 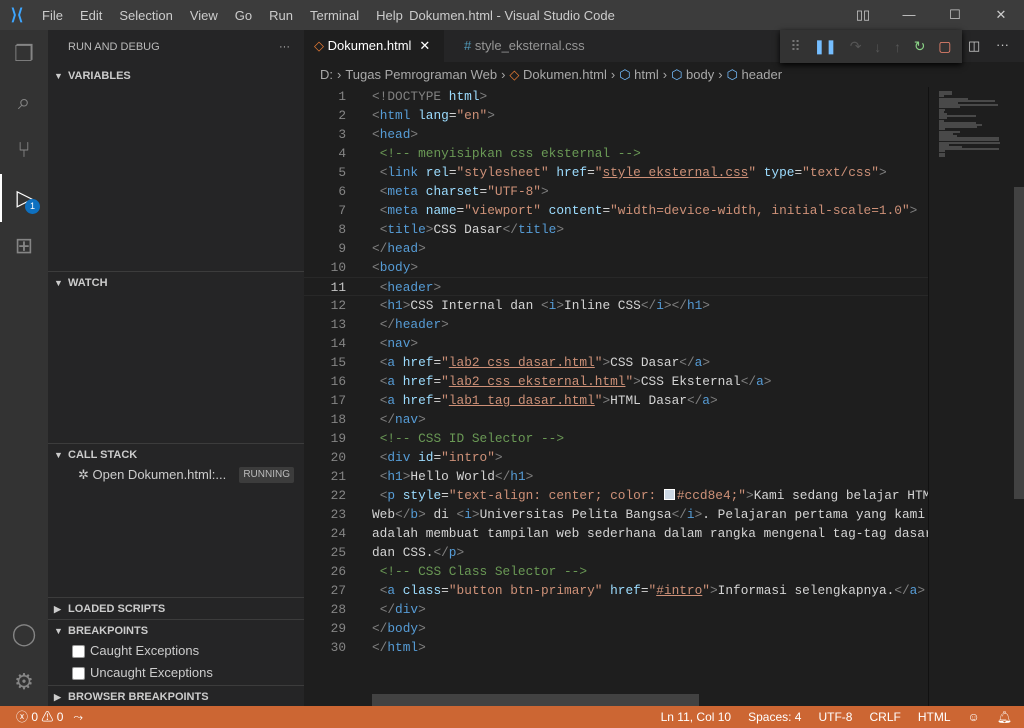 I want to click on menu-file: File, so click(x=52, y=15).